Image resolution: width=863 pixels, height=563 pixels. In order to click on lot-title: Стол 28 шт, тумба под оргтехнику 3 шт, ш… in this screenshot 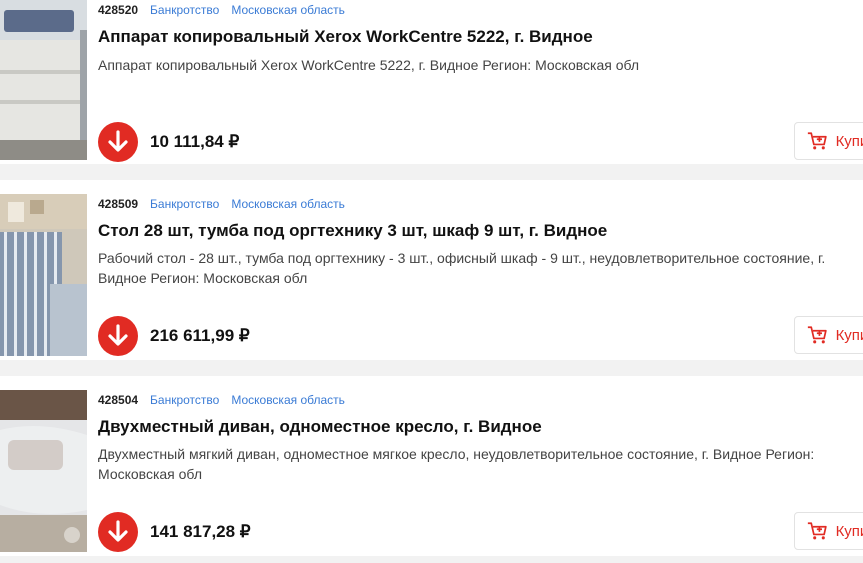, I will do `click(480, 231)`.